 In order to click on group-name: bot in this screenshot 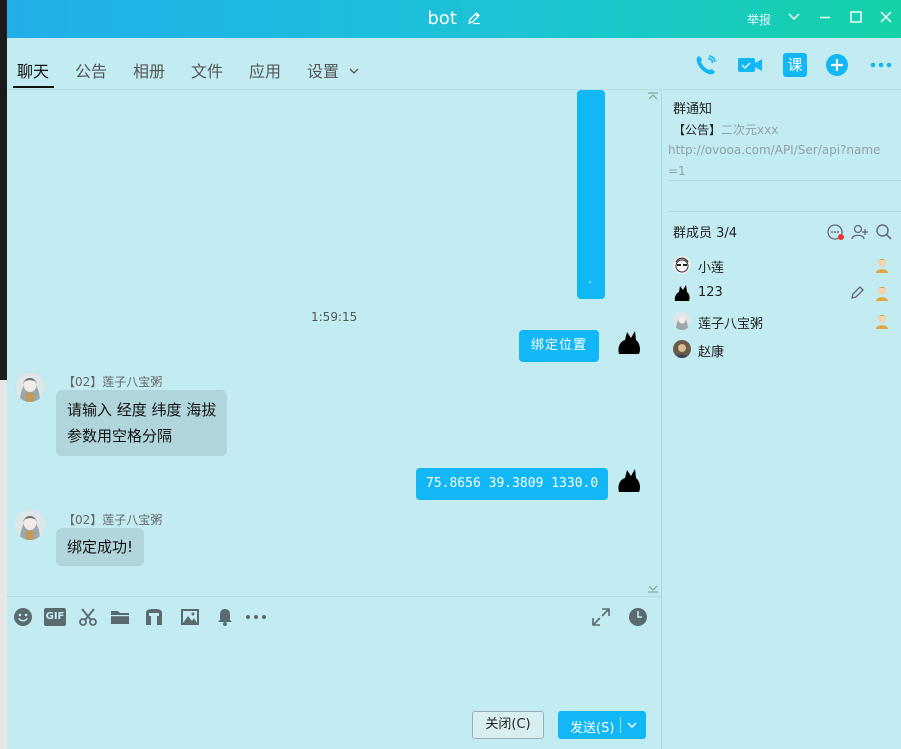, I will do `click(442, 18)`.